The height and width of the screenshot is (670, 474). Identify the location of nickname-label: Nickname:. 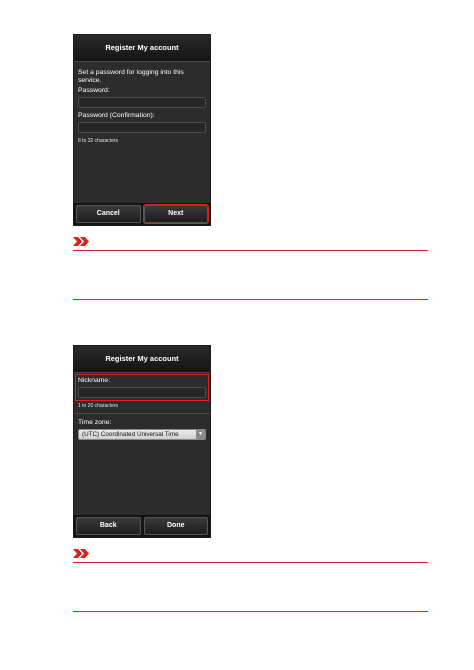
(94, 380).